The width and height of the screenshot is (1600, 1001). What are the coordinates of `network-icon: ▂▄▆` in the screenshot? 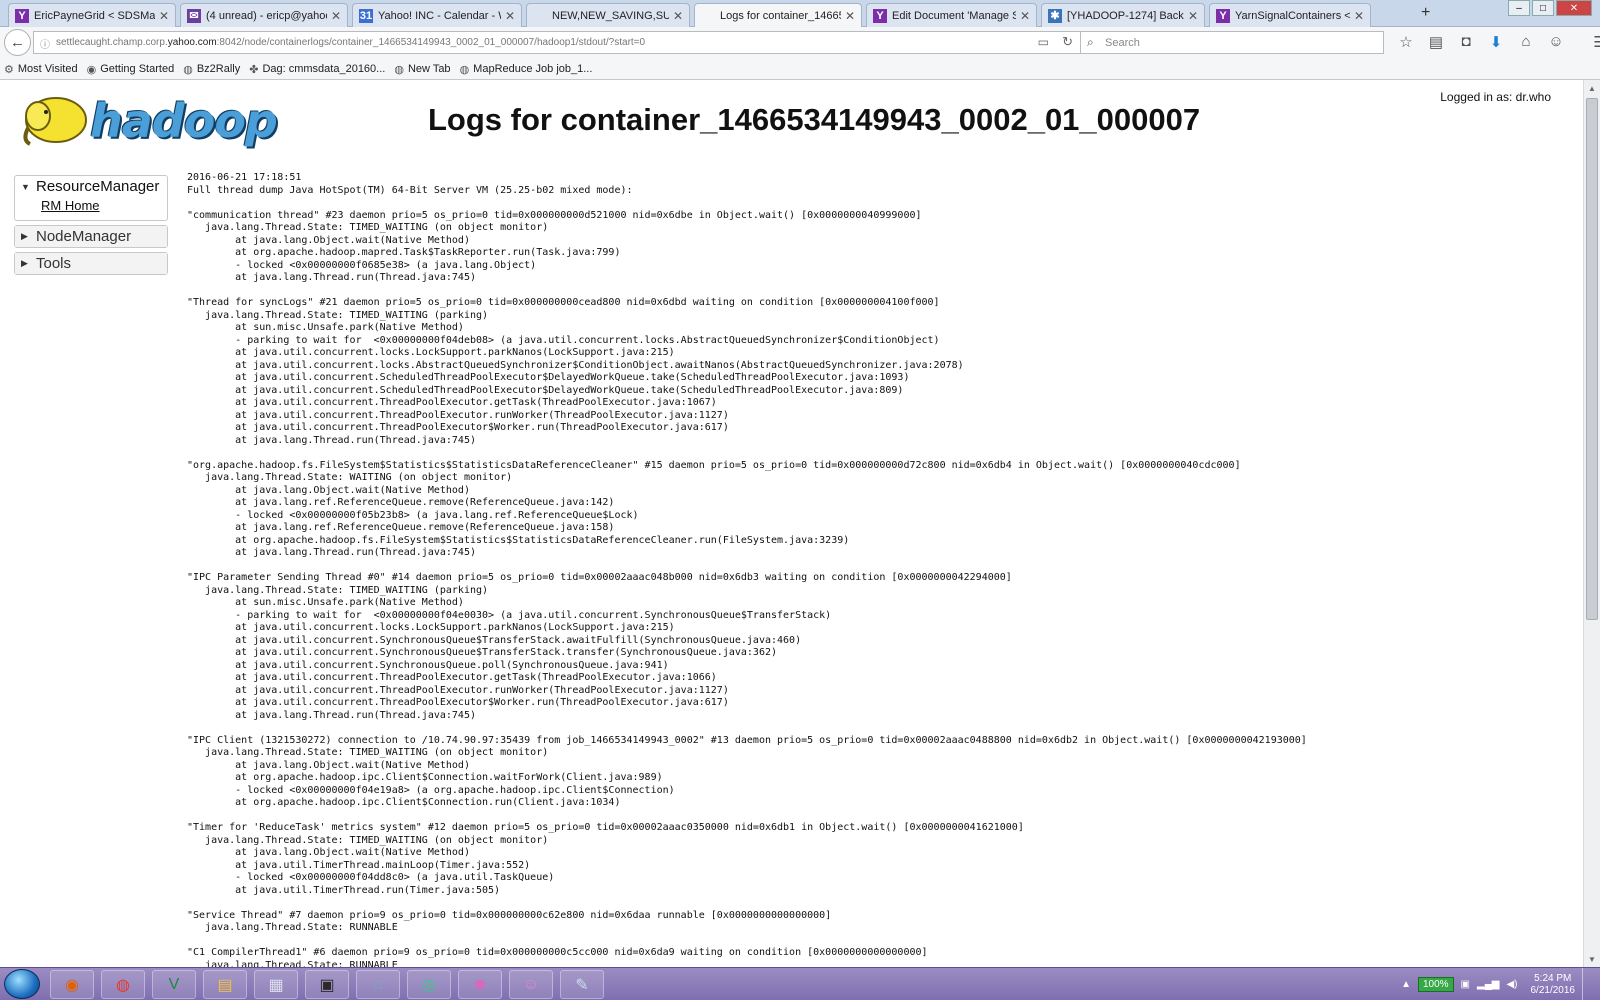 It's located at (1488, 984).